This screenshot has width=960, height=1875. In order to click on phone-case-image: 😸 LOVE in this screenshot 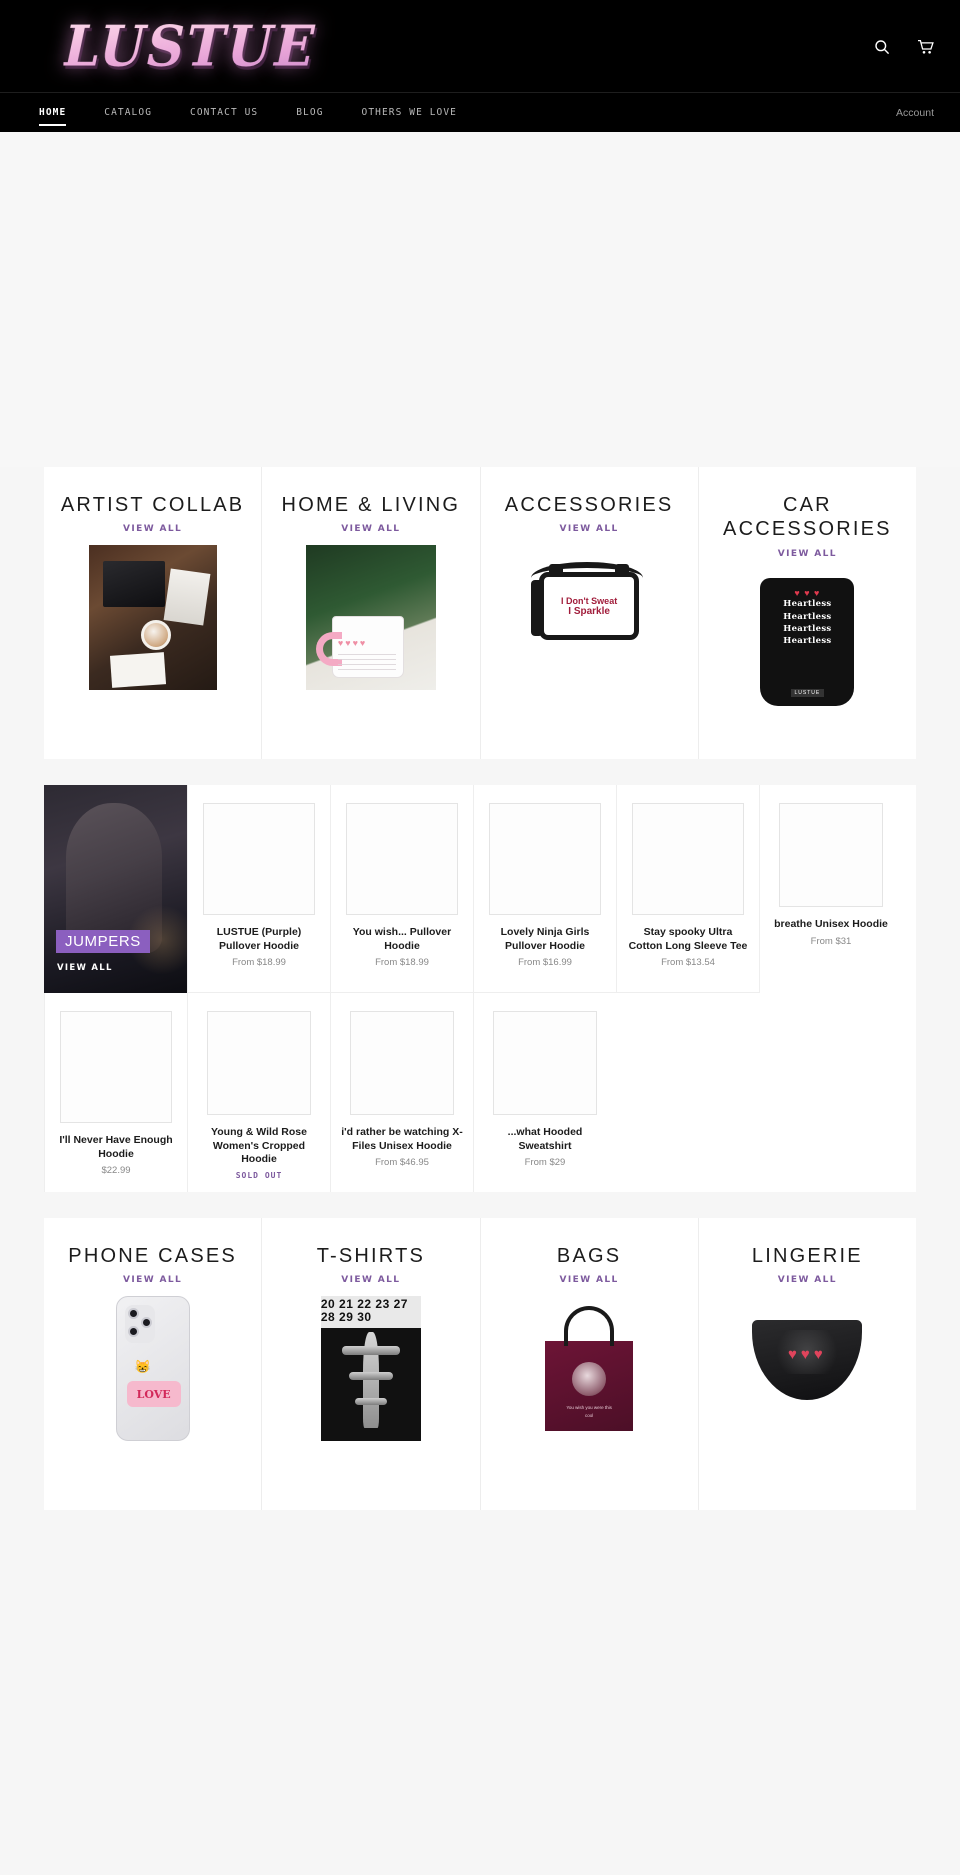, I will do `click(153, 1369)`.